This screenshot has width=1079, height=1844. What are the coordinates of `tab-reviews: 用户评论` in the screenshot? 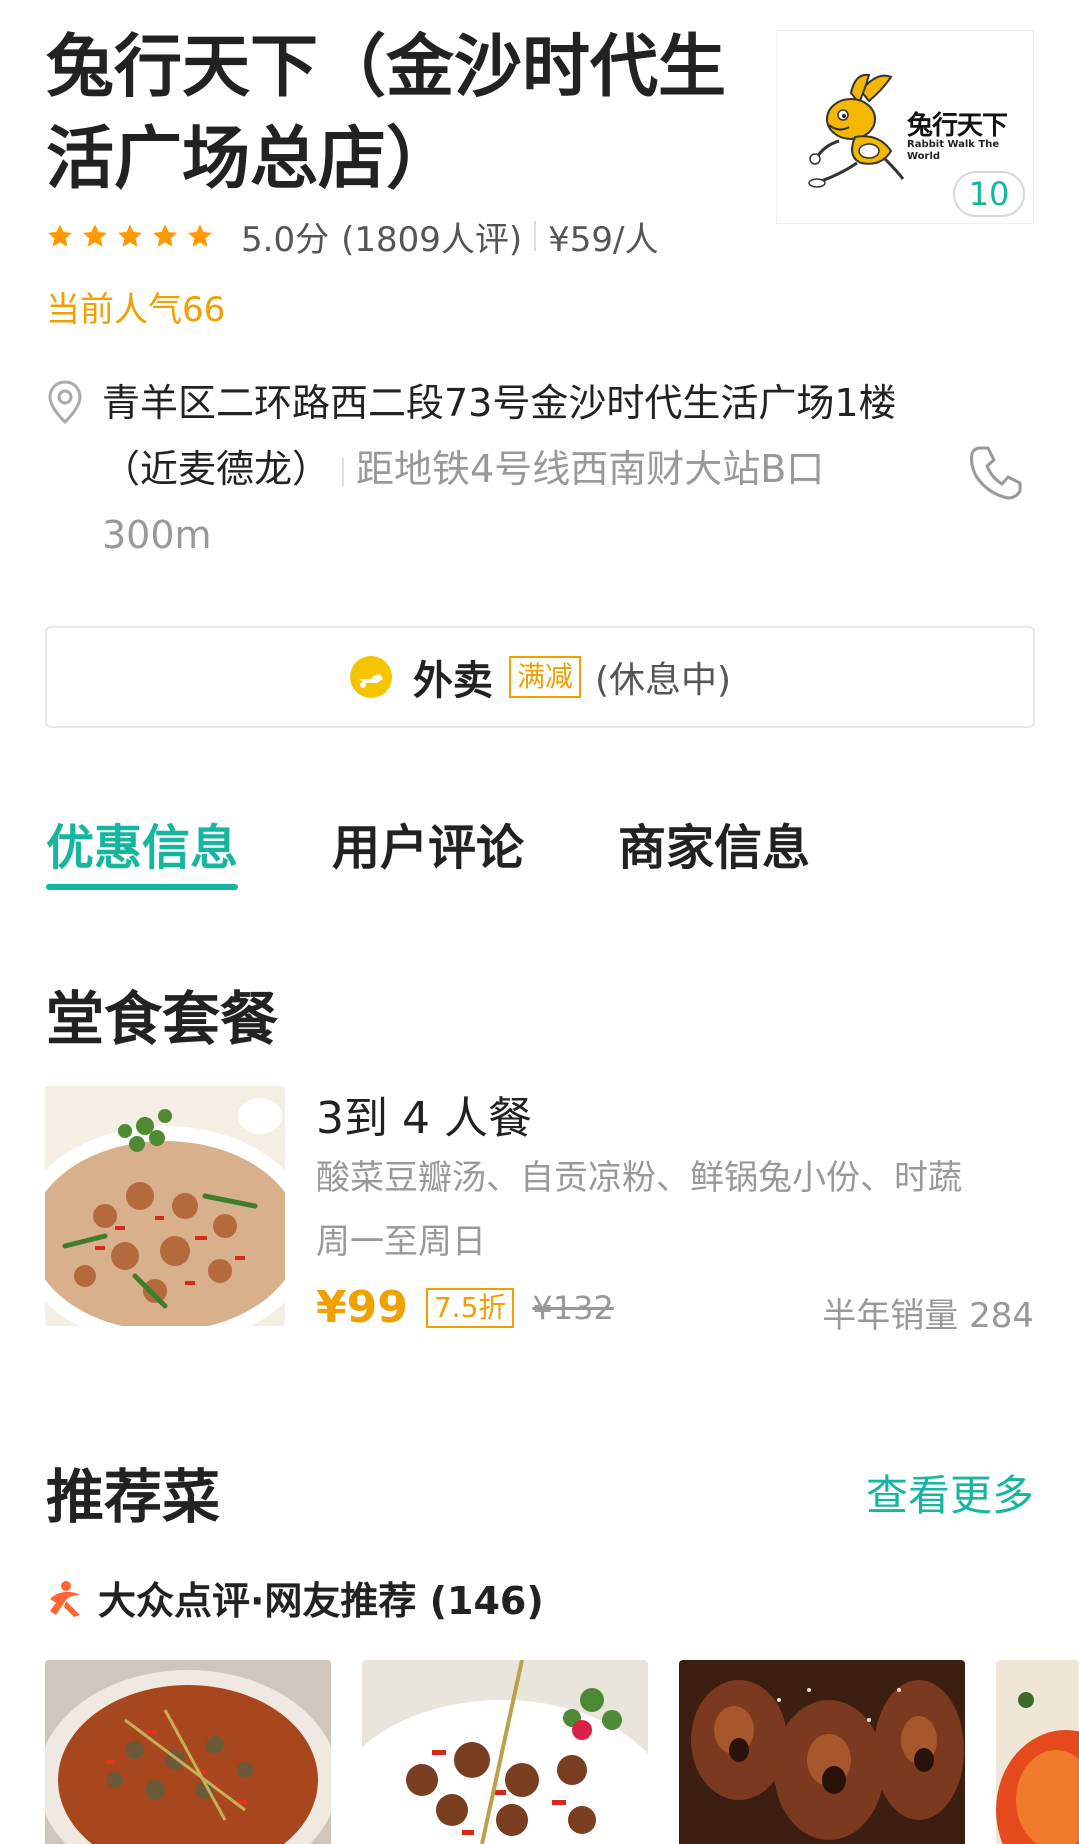 It's located at (428, 843).